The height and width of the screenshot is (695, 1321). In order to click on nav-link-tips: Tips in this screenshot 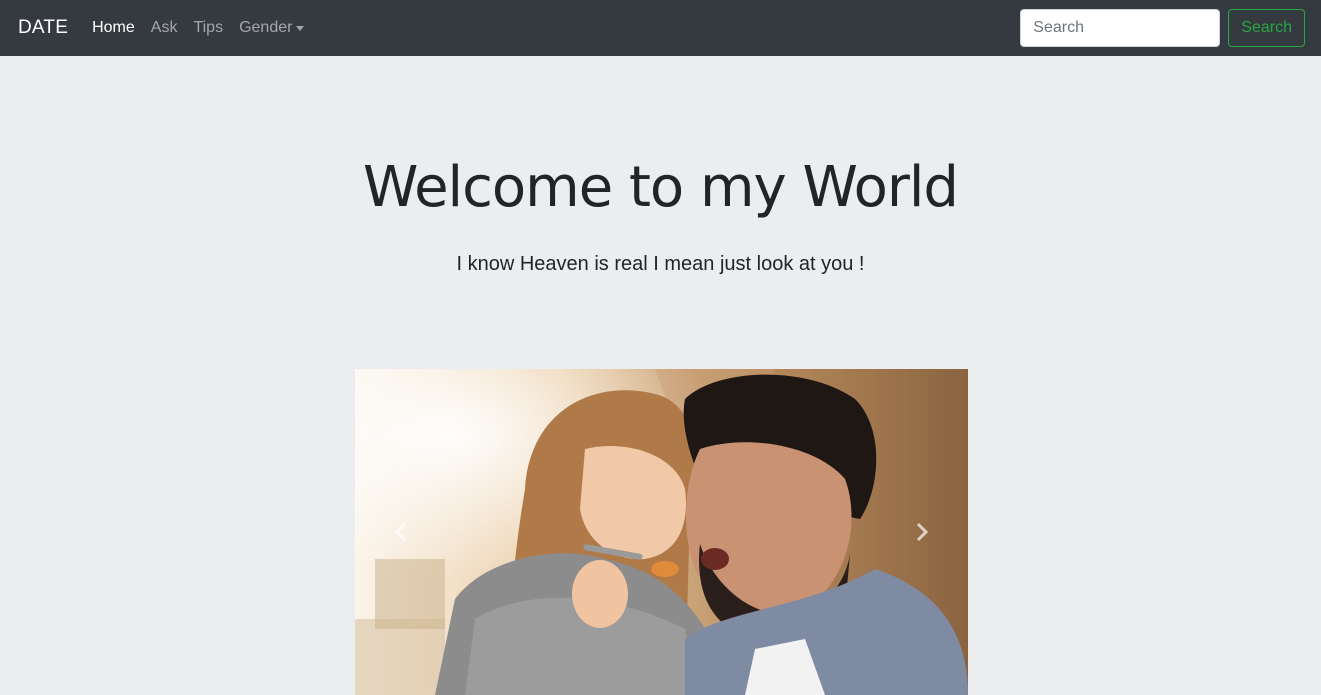, I will do `click(208, 28)`.